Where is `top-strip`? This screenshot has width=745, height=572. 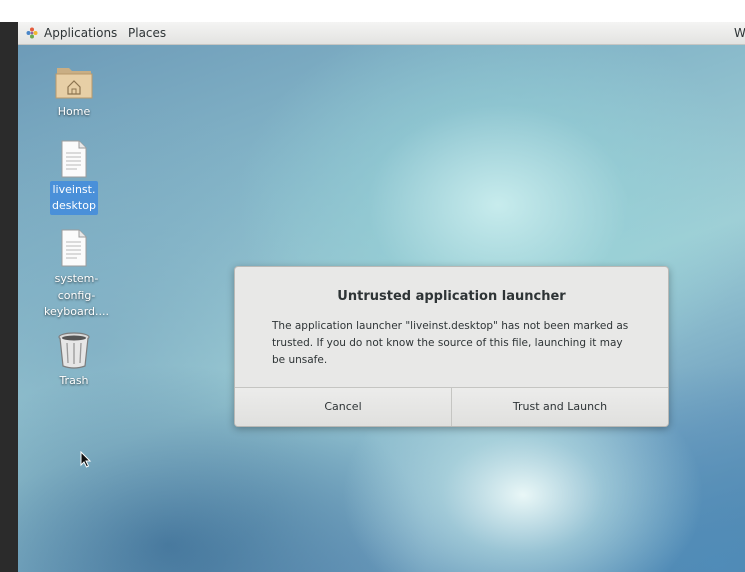 top-strip is located at coordinates (372, 11).